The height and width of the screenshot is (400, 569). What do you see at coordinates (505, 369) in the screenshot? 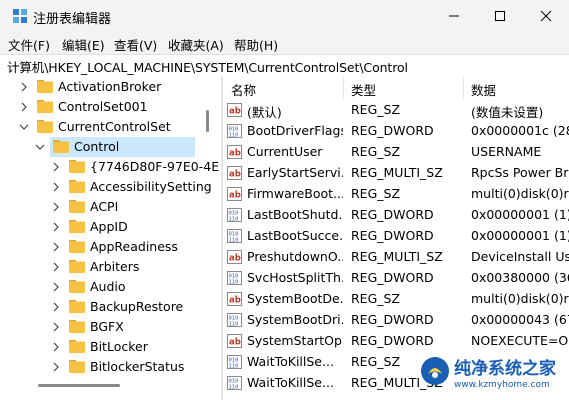
I see `watermark-title: 纯净系统之家` at bounding box center [505, 369].